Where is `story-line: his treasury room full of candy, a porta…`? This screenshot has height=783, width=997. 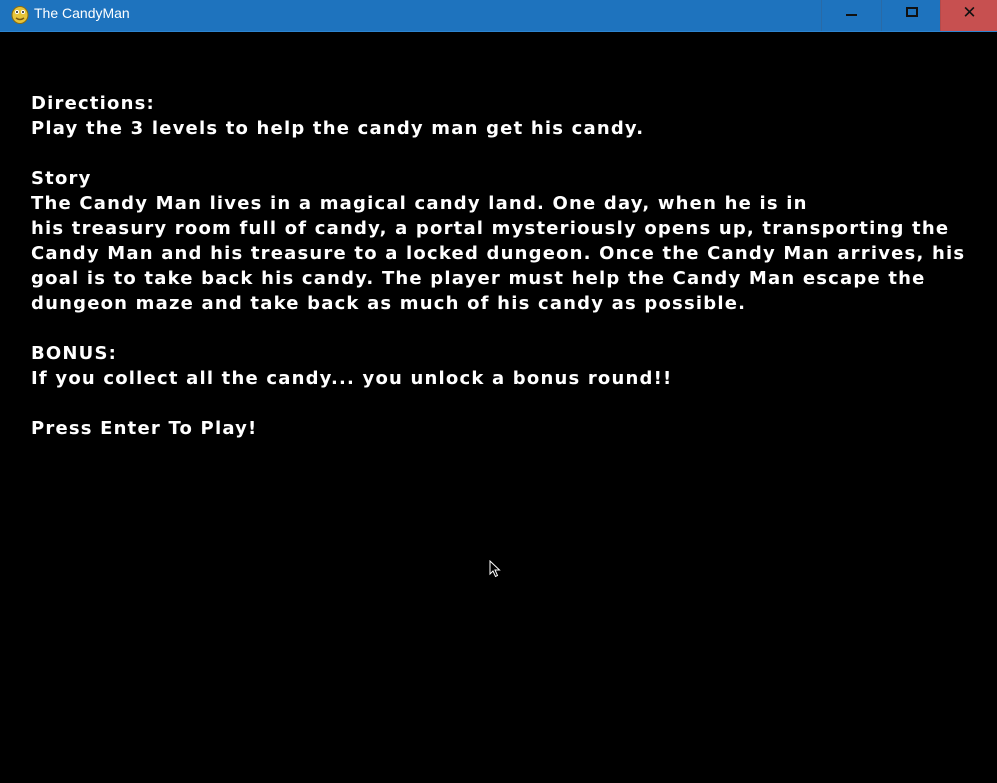 story-line: his treasury room full of candy, a porta… is located at coordinates (490, 228).